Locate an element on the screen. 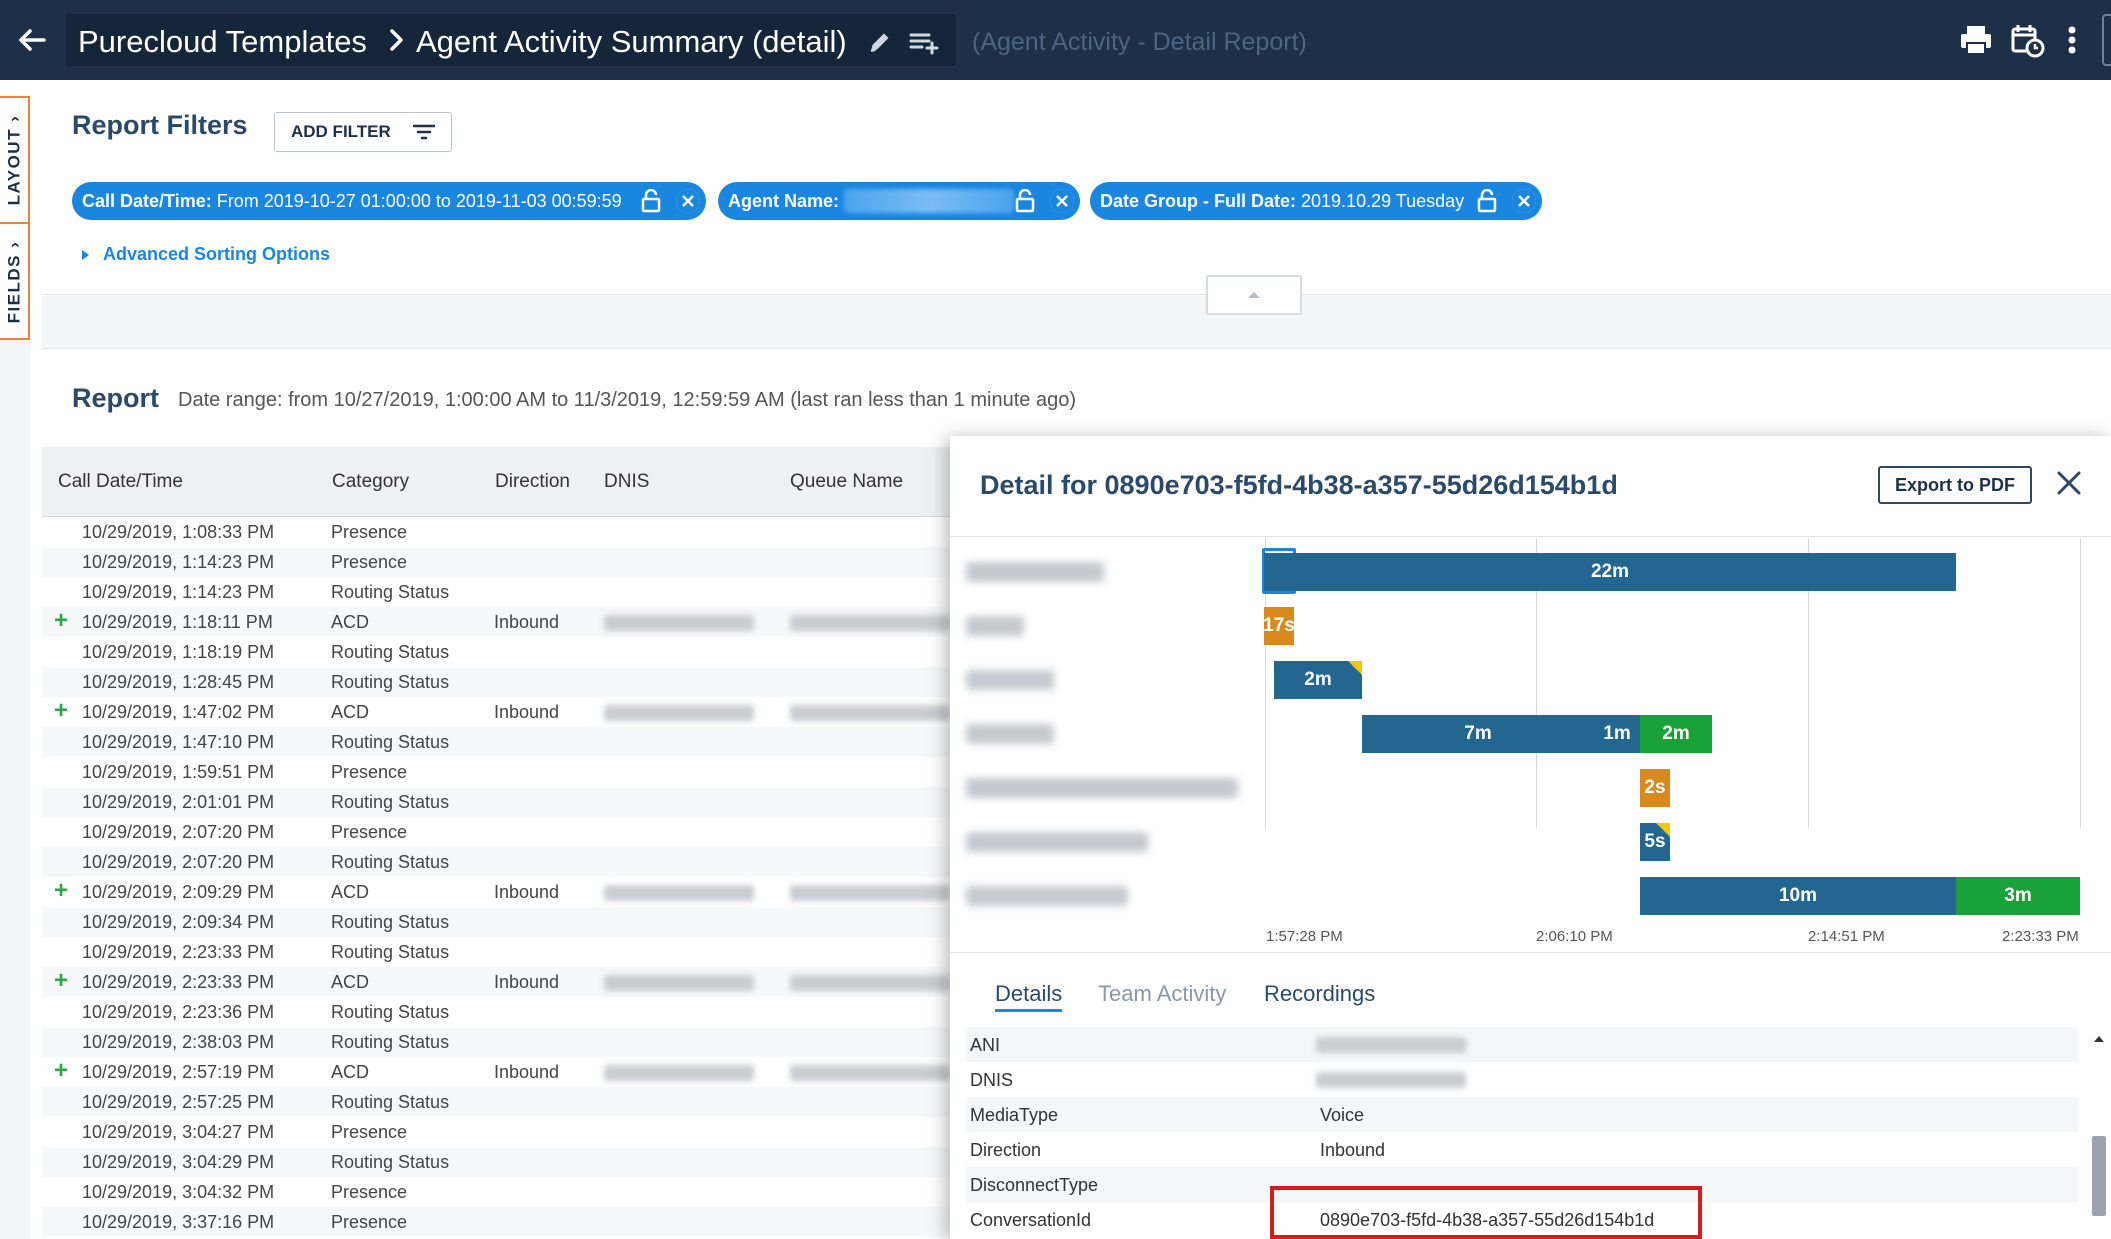 The height and width of the screenshot is (1239, 2111). column-header: Call Date/Time is located at coordinates (120, 482).